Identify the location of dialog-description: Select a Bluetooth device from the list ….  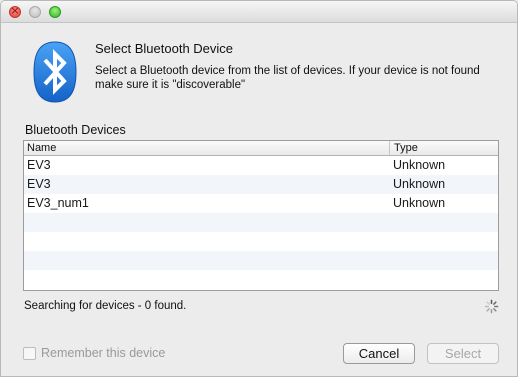
(287, 78).